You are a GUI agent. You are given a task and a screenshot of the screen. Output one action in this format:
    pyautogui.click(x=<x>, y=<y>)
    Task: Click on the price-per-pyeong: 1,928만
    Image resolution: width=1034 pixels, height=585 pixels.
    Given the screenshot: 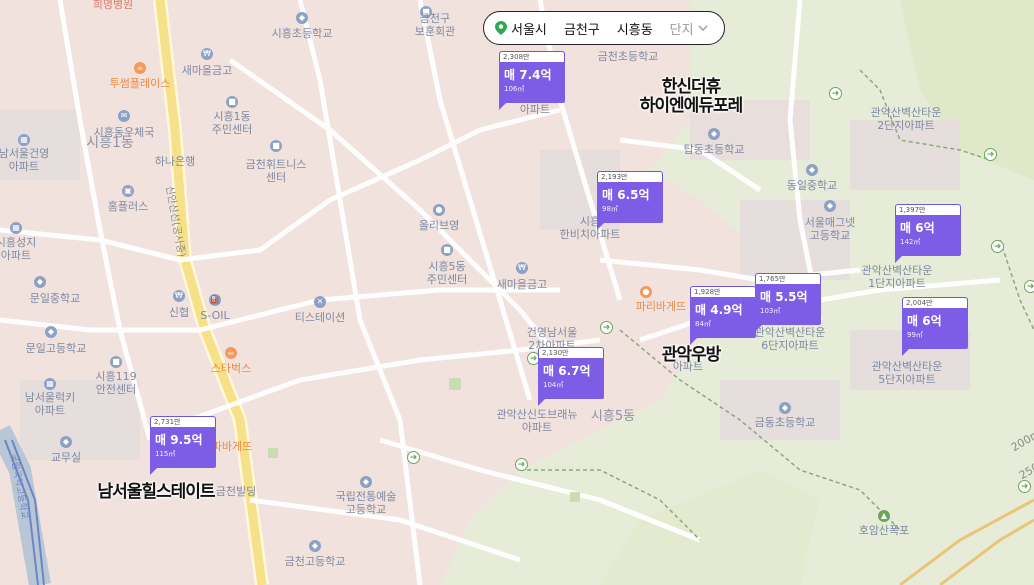 What is the action you would take?
    pyautogui.click(x=723, y=291)
    